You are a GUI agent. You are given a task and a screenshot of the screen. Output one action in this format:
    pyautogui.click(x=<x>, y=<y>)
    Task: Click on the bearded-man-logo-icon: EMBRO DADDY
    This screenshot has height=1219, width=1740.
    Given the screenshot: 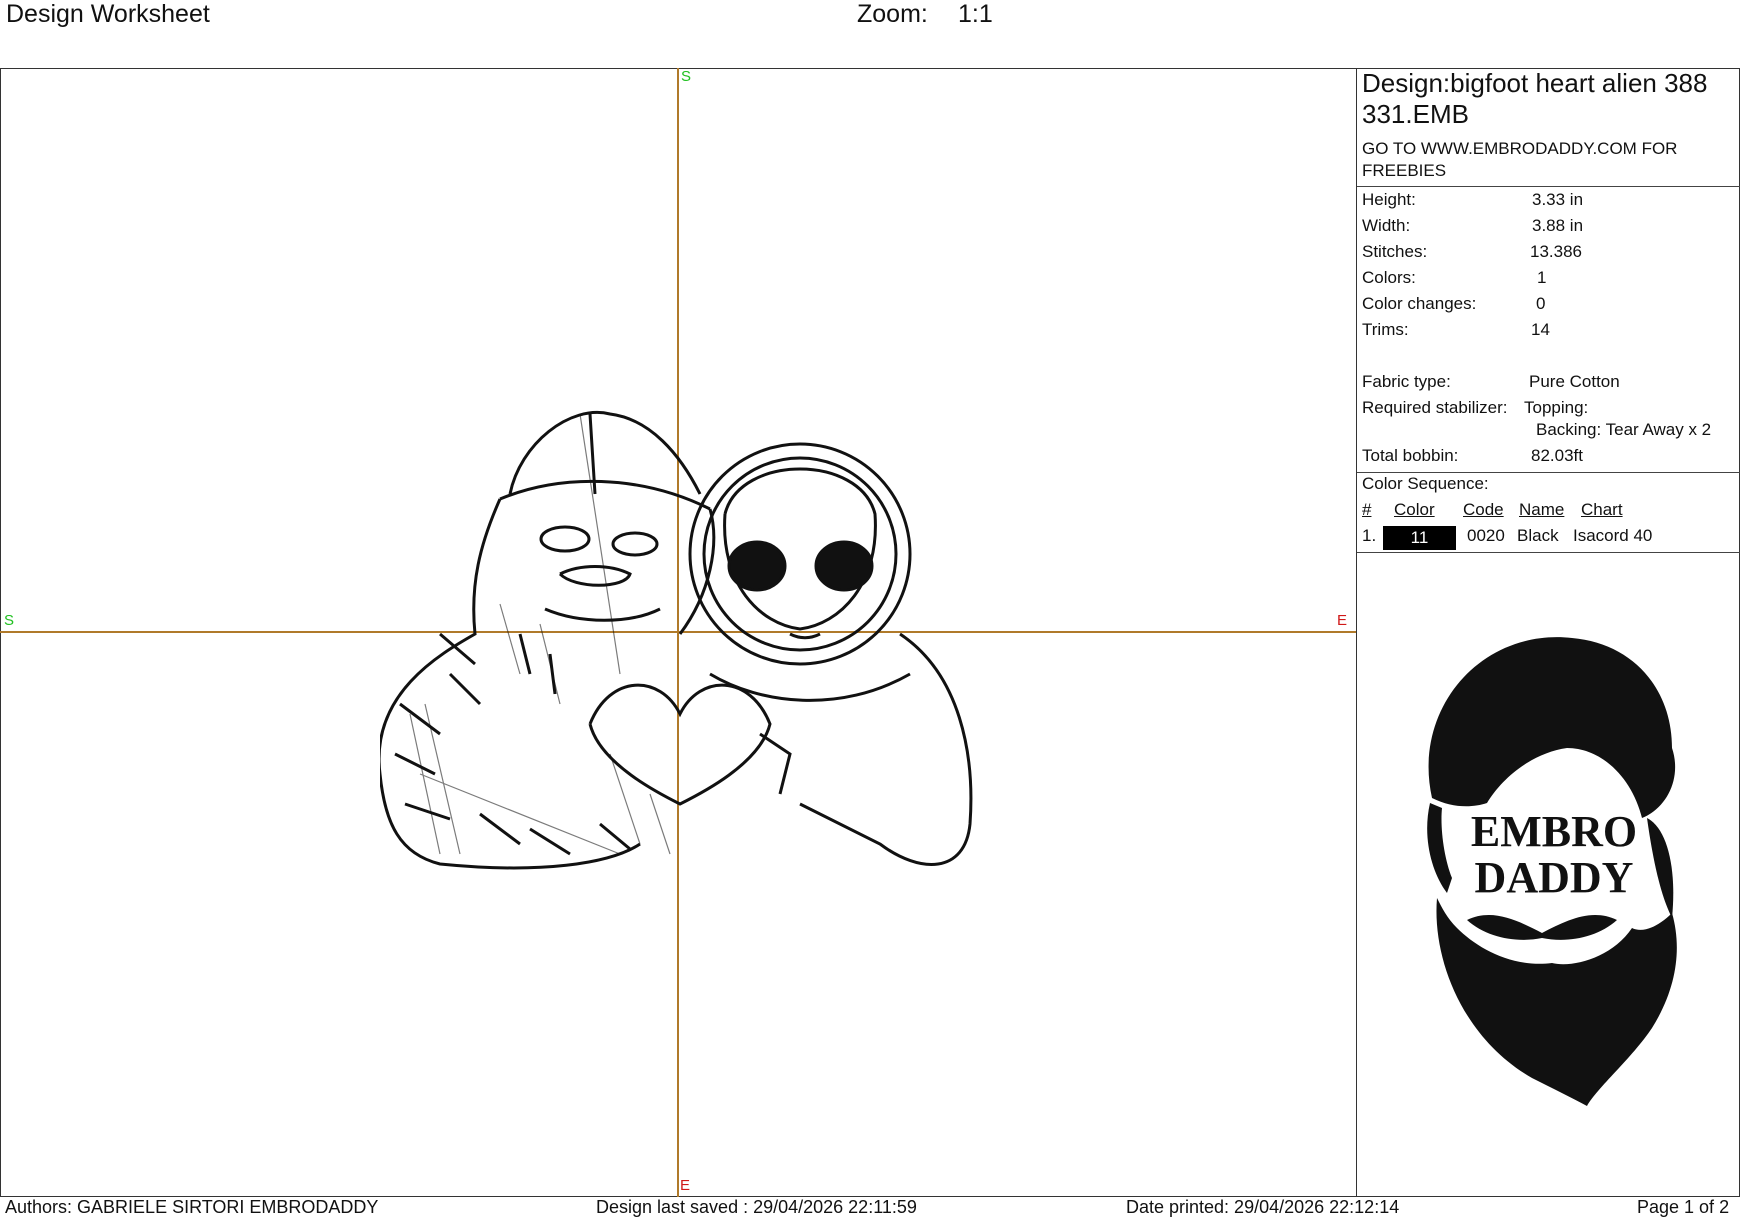 What is the action you would take?
    pyautogui.click(x=1552, y=871)
    